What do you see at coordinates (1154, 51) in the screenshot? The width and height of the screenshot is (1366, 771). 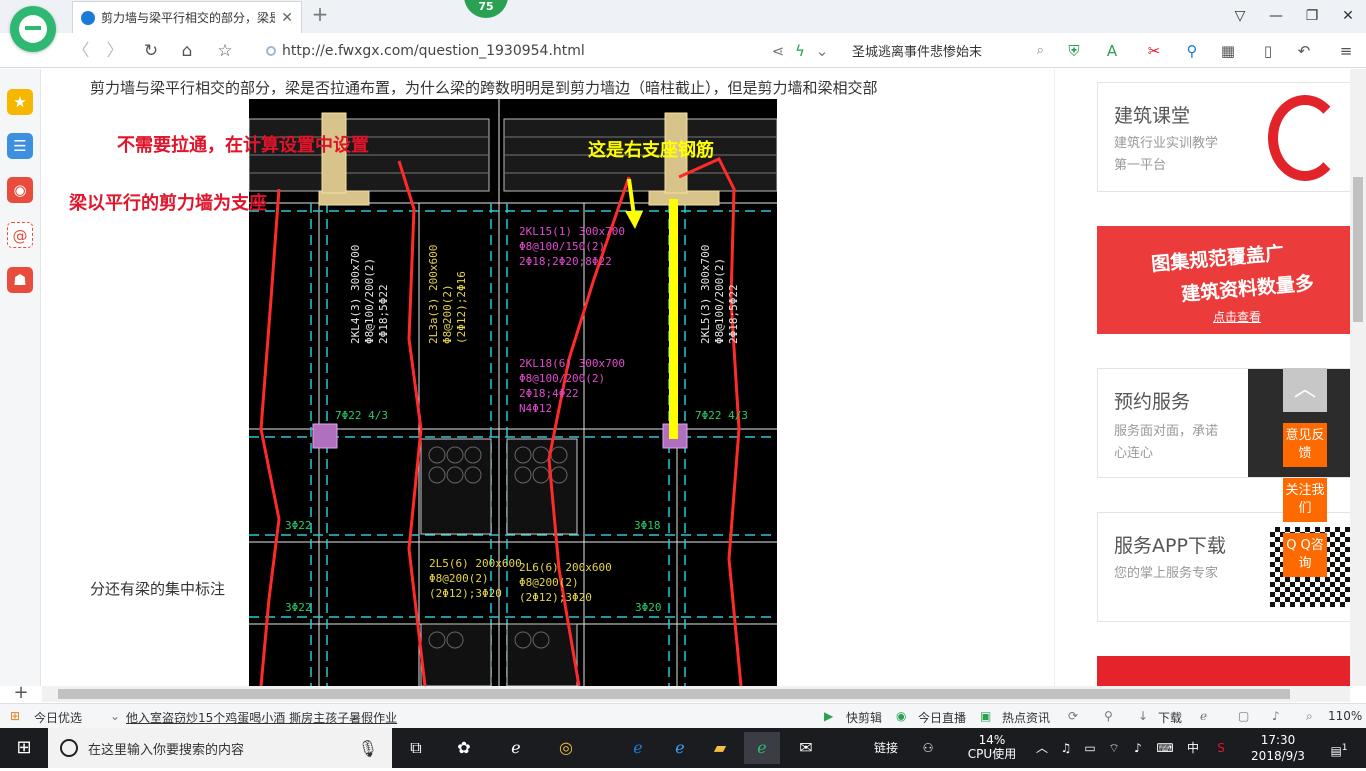 I see `scissors-icon: ✂` at bounding box center [1154, 51].